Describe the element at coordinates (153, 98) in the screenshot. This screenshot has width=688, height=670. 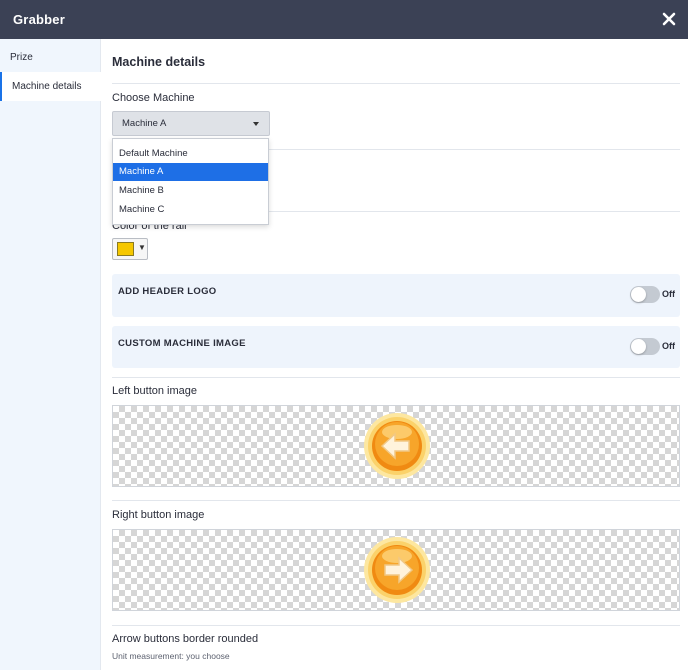
I see `choose-machine-label: Choose Machine` at that location.